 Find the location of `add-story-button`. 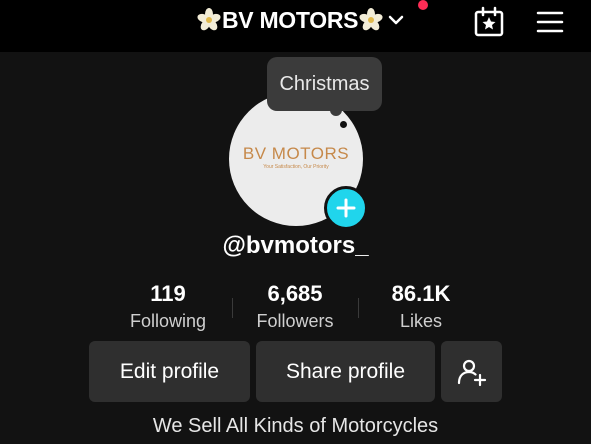

add-story-button is located at coordinates (346, 208).